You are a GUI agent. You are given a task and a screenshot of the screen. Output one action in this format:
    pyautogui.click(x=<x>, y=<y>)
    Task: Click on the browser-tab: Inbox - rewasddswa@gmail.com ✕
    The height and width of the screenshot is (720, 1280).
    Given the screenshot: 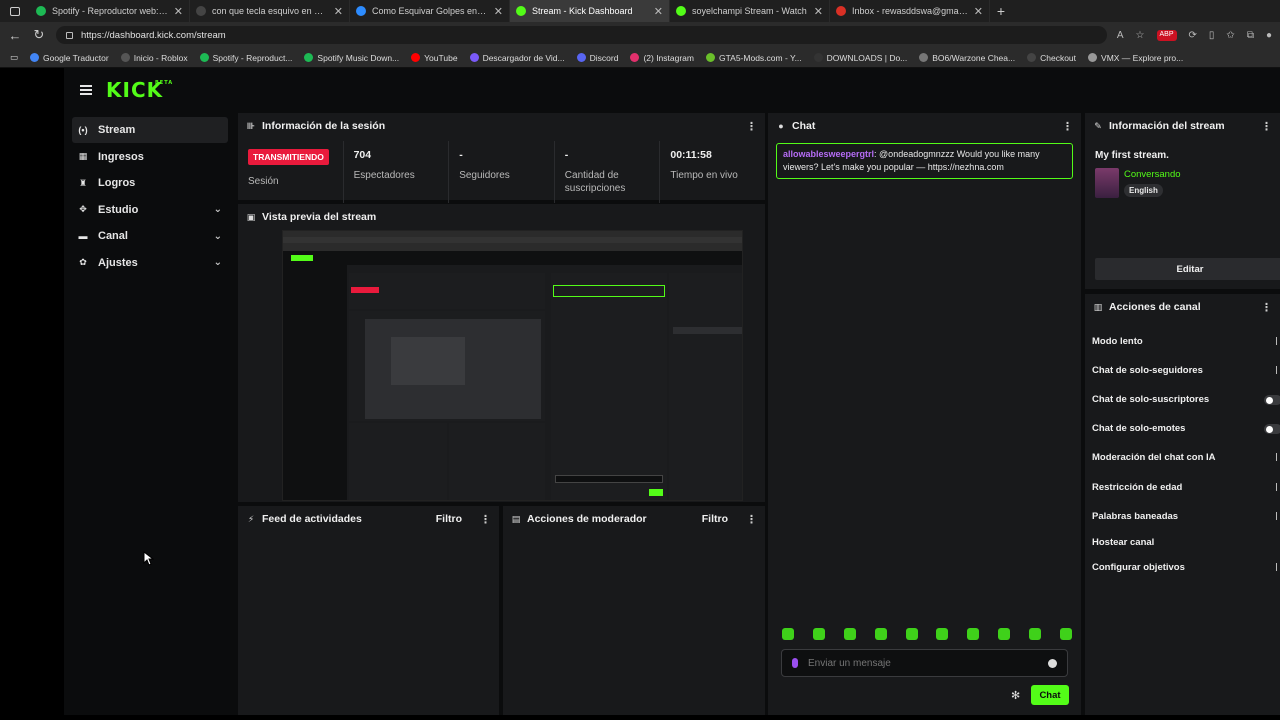 What is the action you would take?
    pyautogui.click(x=910, y=11)
    